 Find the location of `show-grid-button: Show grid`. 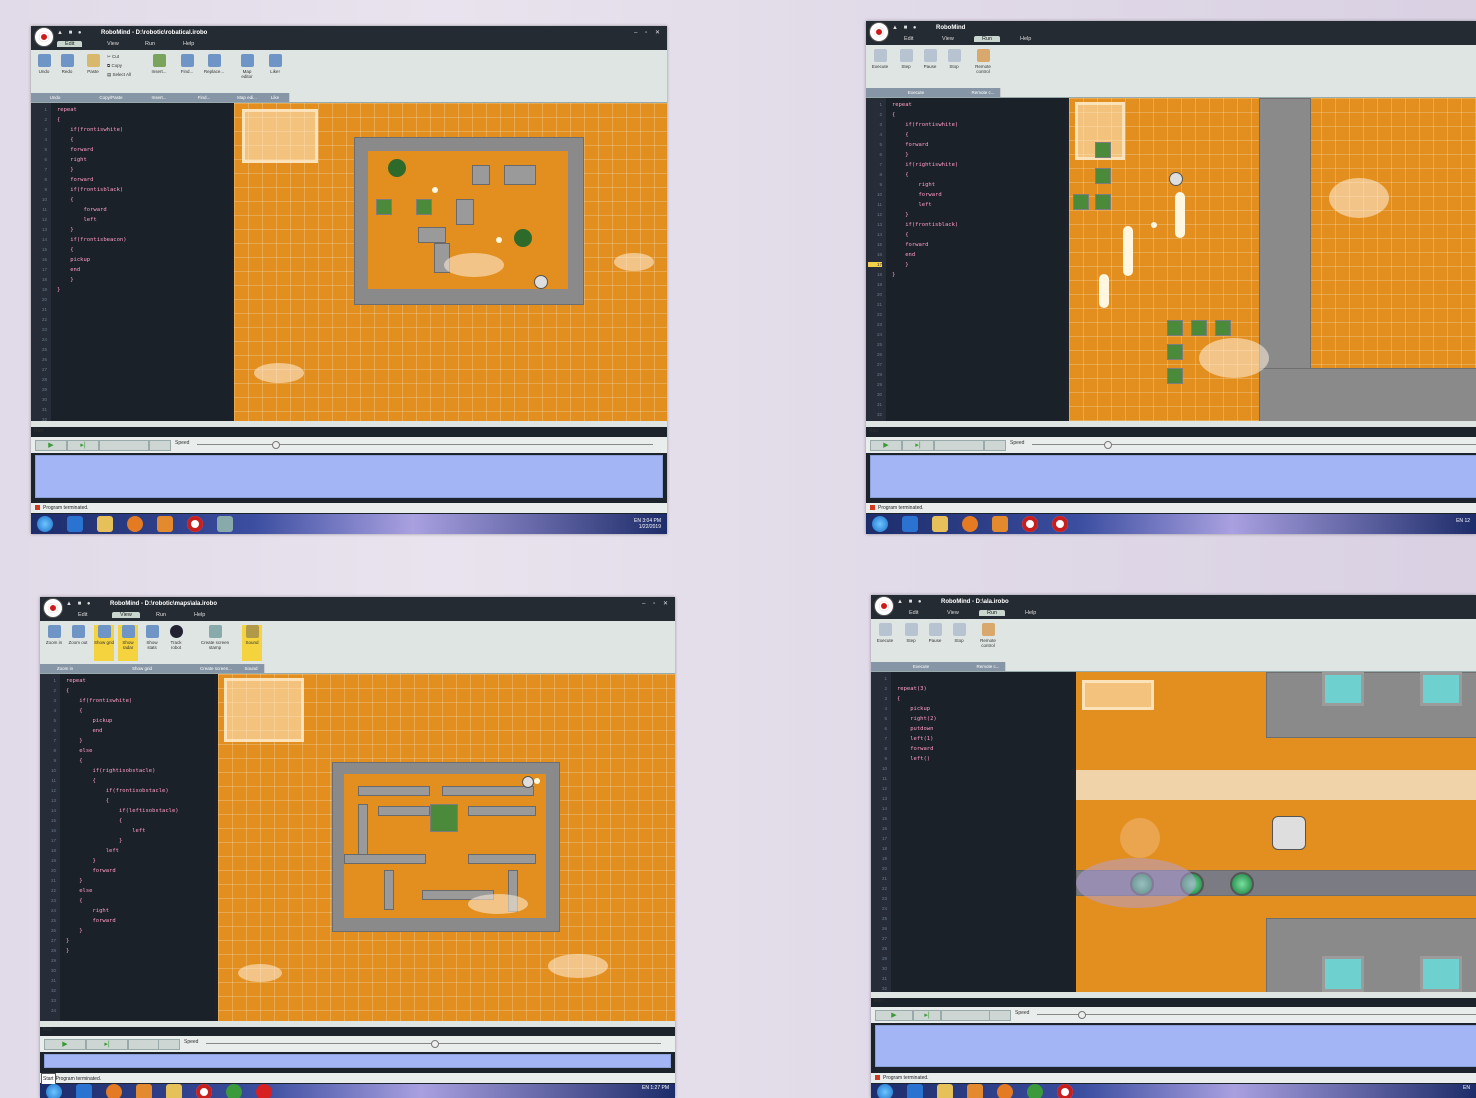

show-grid-button: Show grid is located at coordinates (104, 643).